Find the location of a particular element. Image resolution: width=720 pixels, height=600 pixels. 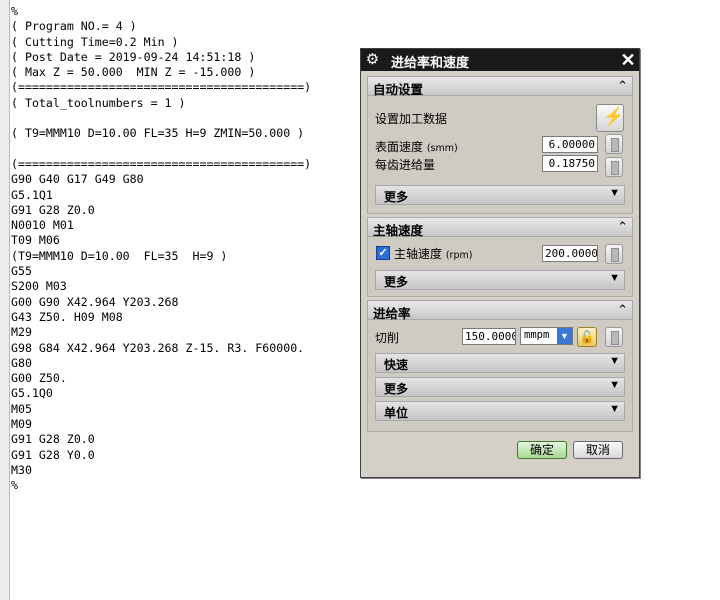

section-header-feed-rate: 进给率 ⌃ is located at coordinates (500, 310).